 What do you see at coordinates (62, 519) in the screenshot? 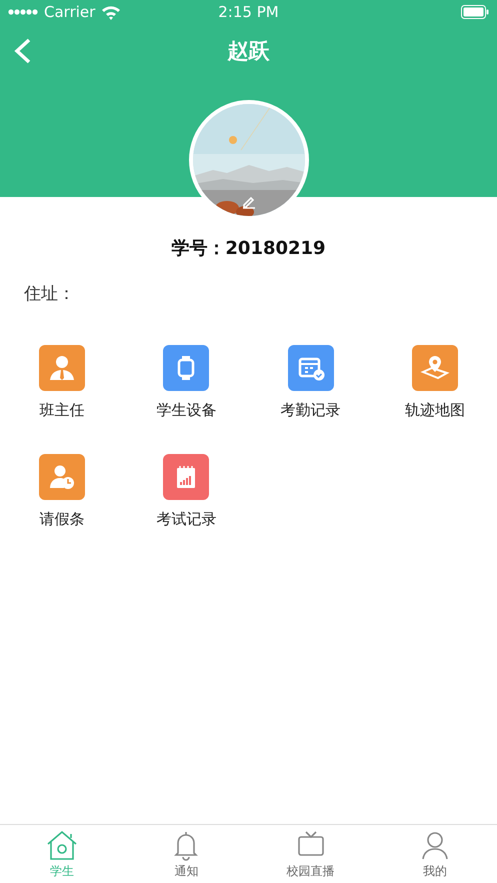
I see `feature-label: 请假条` at bounding box center [62, 519].